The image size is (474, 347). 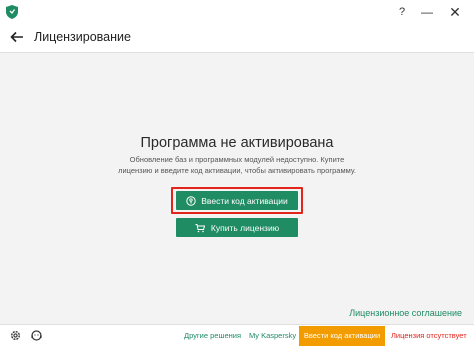 What do you see at coordinates (36, 335) in the screenshot?
I see `support-icon` at bounding box center [36, 335].